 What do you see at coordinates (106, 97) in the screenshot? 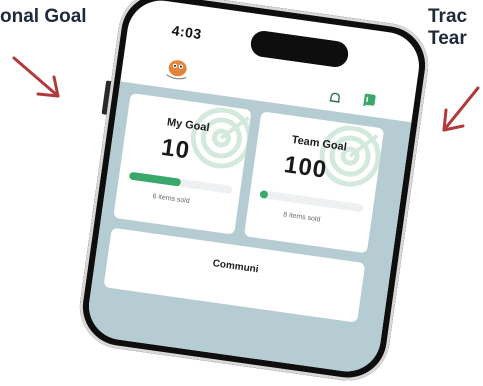
I see `side-button` at bounding box center [106, 97].